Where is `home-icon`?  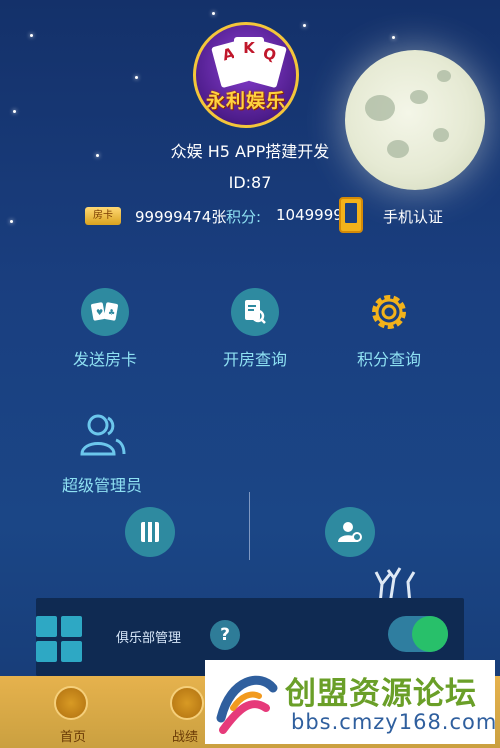 home-icon is located at coordinates (71, 703).